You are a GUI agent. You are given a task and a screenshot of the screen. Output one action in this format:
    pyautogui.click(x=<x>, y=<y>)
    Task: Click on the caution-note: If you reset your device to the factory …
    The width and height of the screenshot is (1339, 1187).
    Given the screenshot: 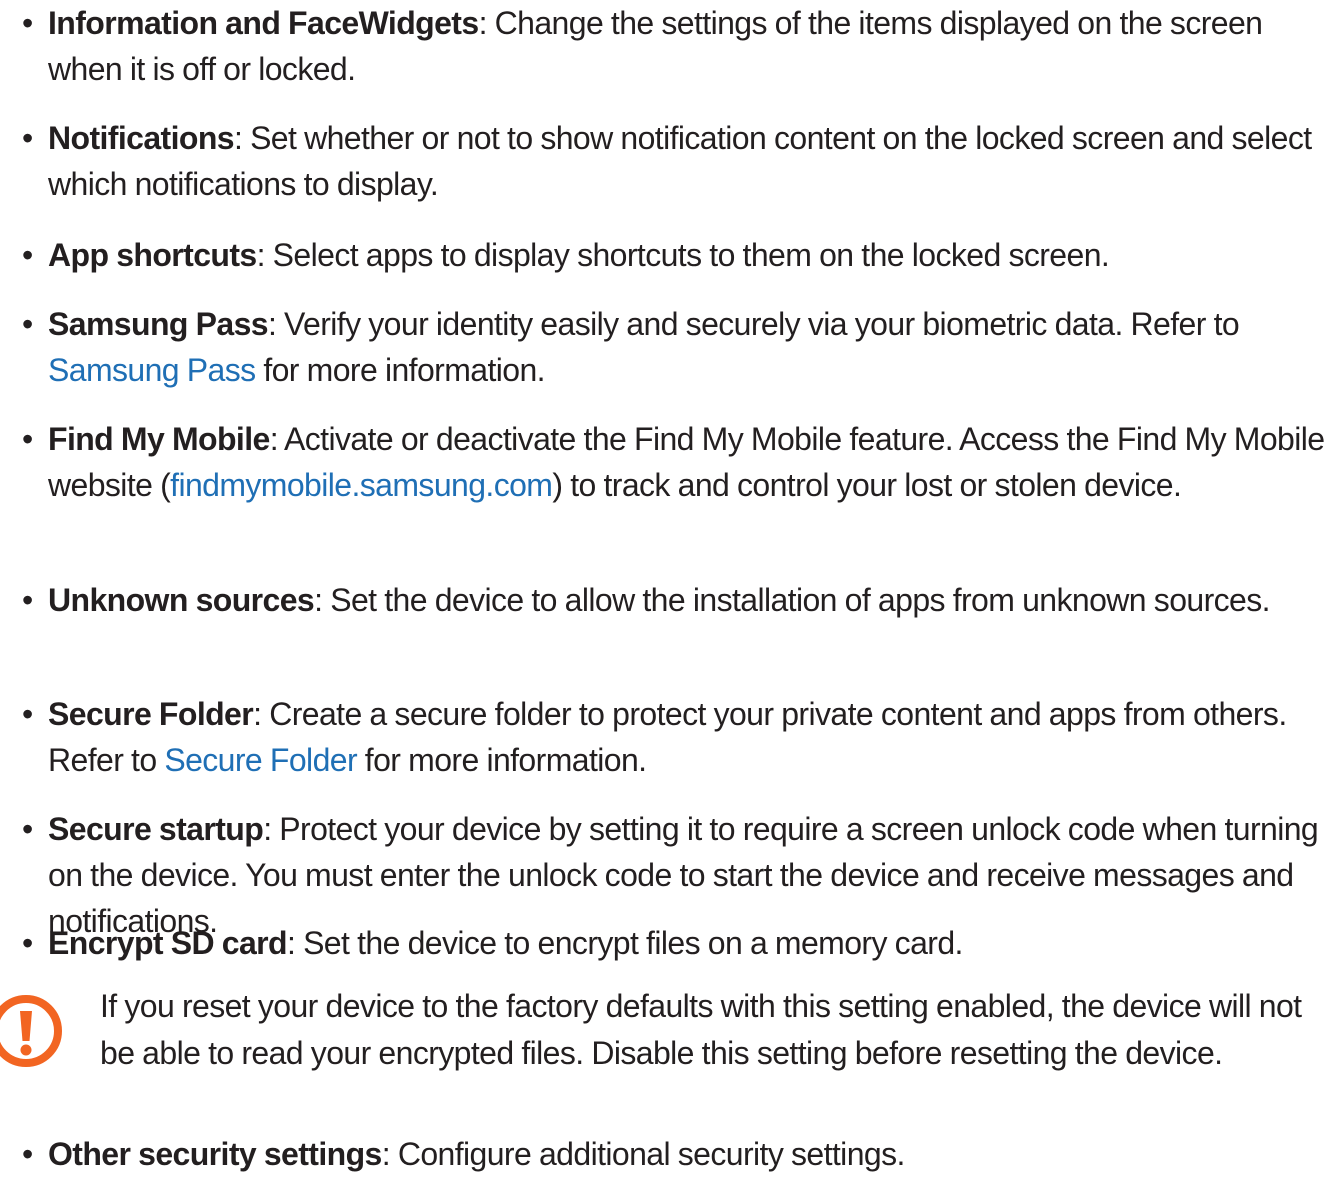 What is the action you would take?
    pyautogui.click(x=665, y=1043)
    